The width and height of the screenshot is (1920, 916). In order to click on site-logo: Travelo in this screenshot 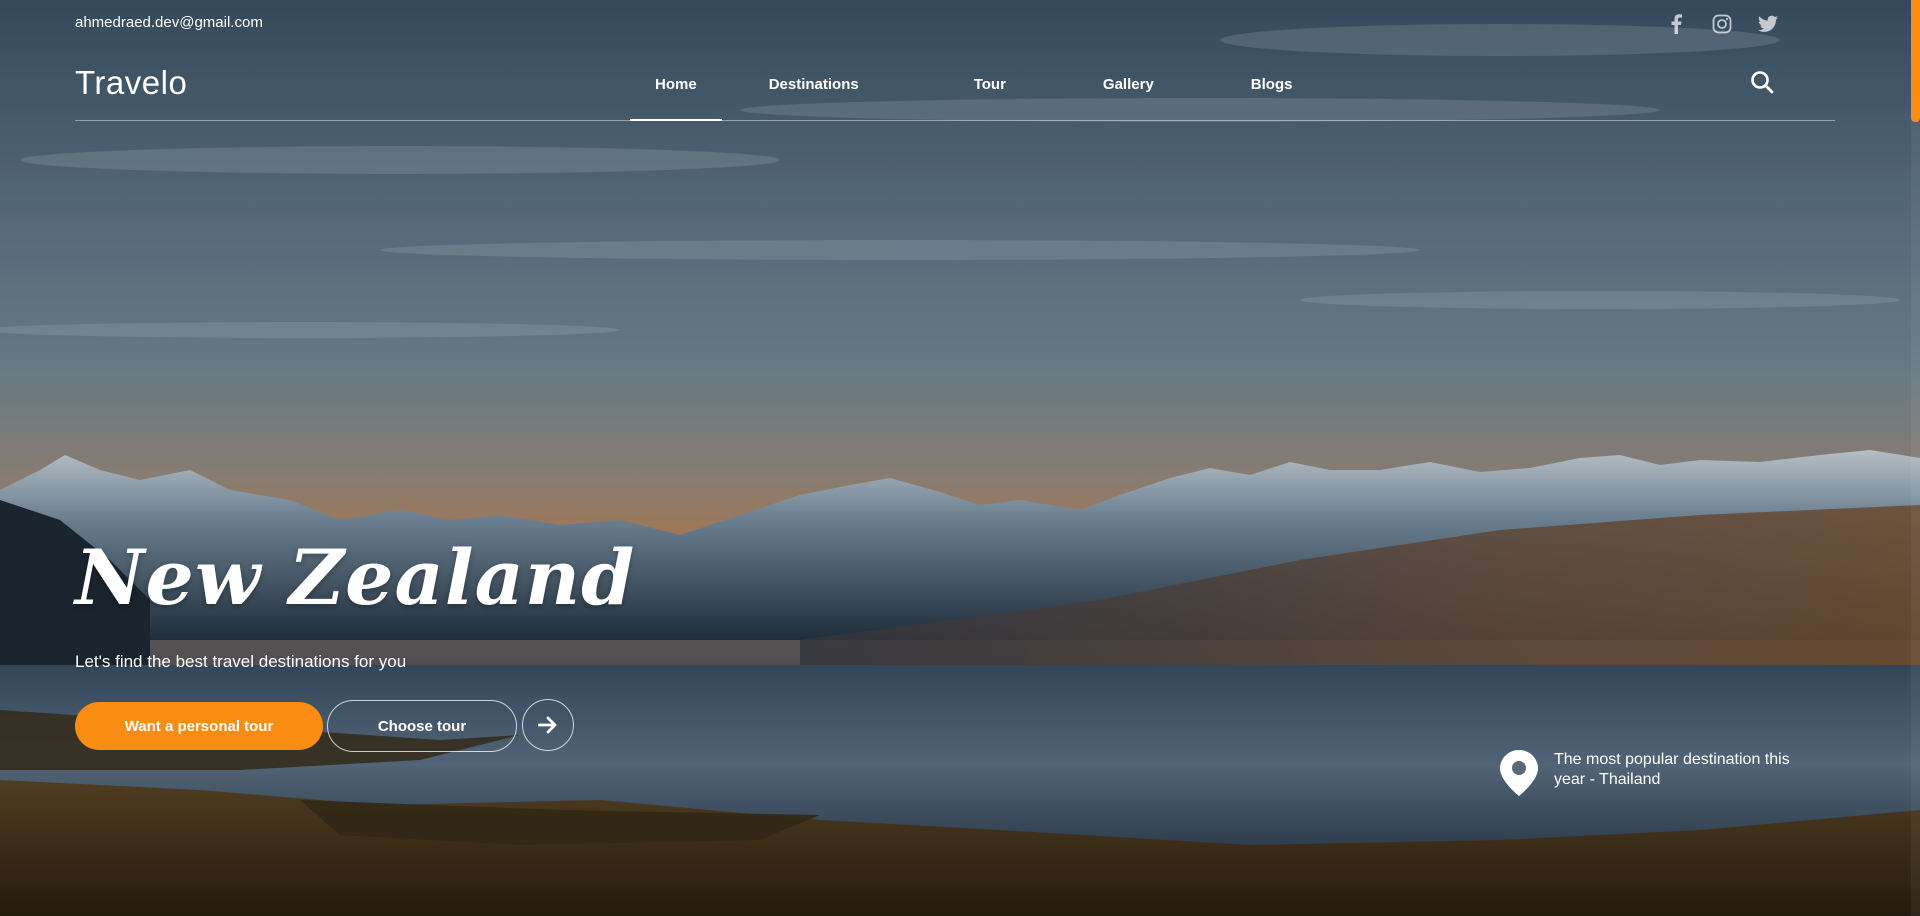, I will do `click(131, 83)`.